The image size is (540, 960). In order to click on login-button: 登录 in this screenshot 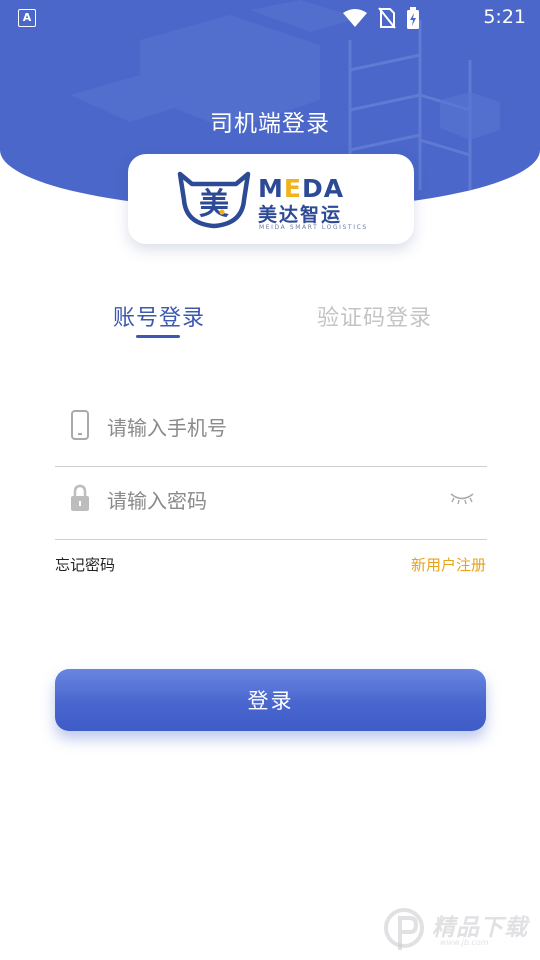, I will do `click(270, 700)`.